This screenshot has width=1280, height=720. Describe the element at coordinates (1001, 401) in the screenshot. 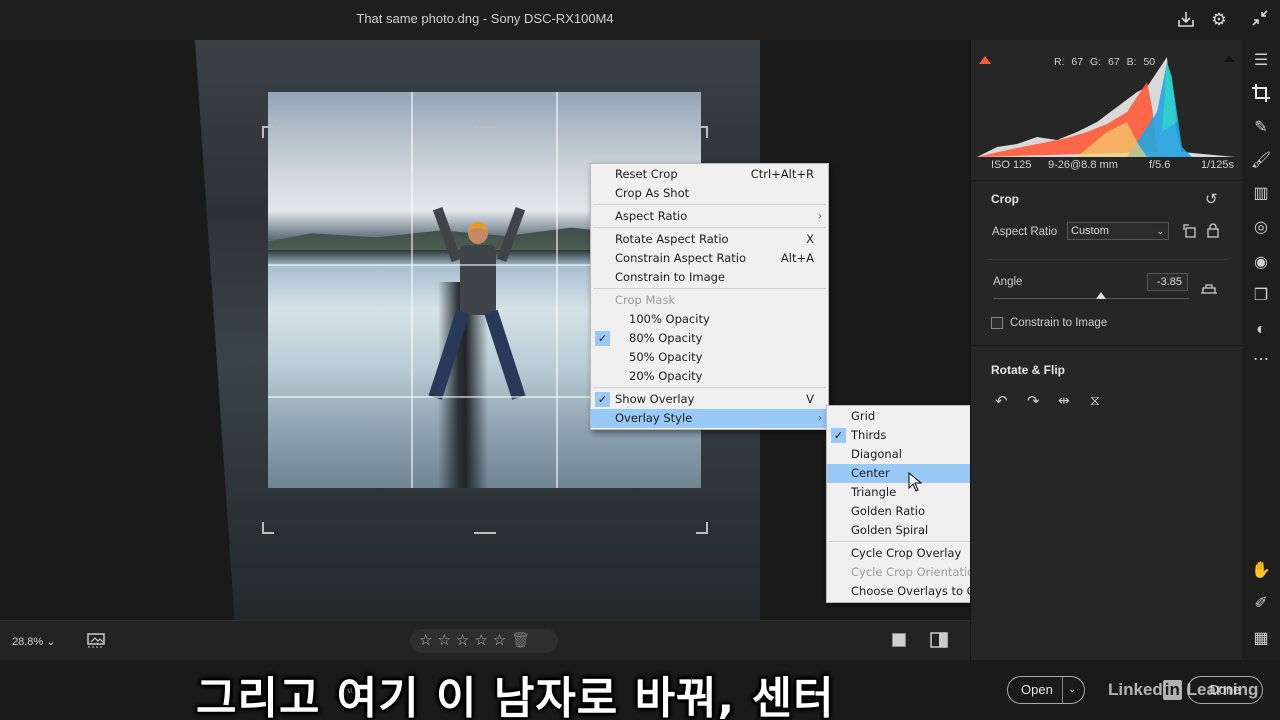

I see `rotate-left-icon: ↶` at that location.